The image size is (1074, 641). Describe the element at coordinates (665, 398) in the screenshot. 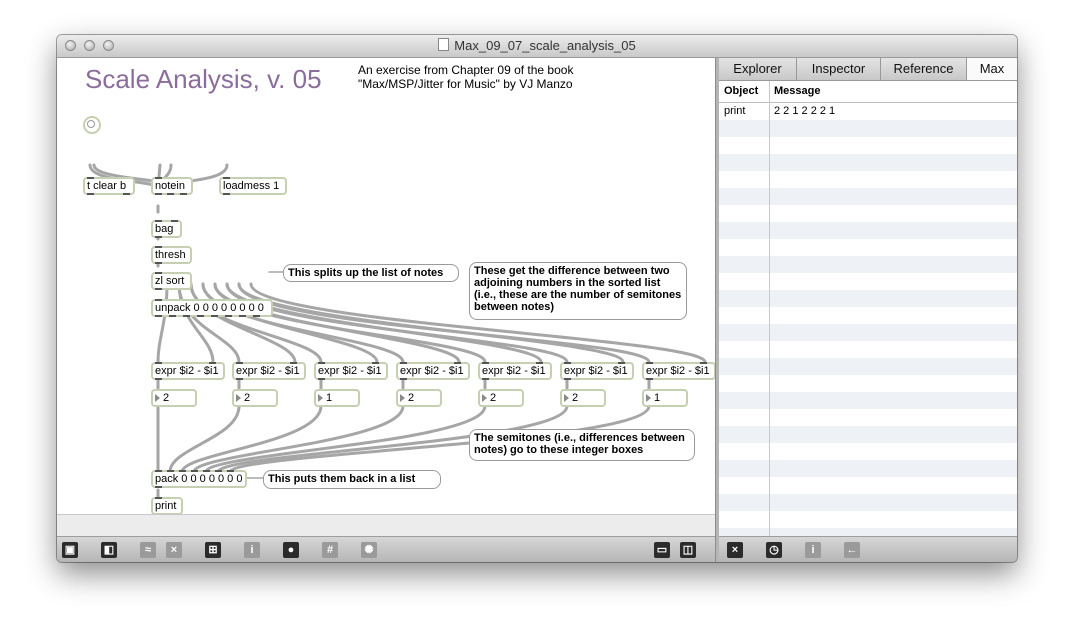

I see `number-box-7: 1` at that location.